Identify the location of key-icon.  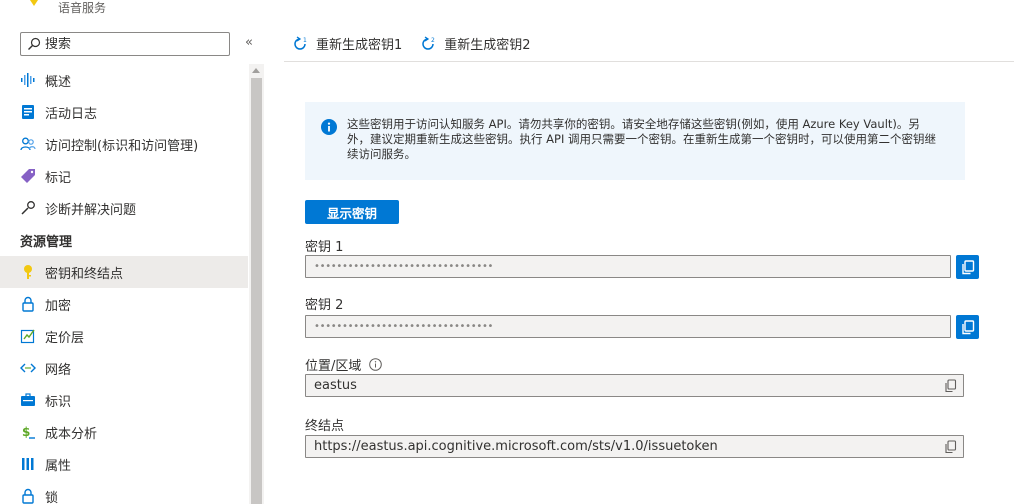
(28, 272).